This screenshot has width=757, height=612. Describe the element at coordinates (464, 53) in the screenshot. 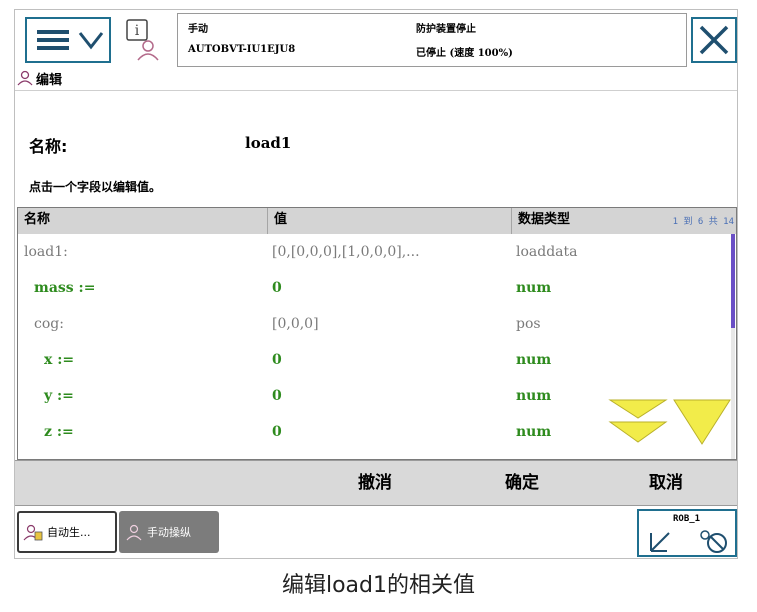

I see `run-state: 已停止 (速度 100%)` at that location.